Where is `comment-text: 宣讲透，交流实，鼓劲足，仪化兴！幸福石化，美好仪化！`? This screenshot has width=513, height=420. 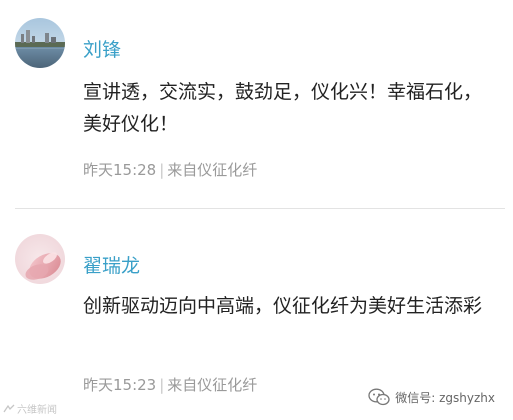 comment-text: 宣讲透，交流实，鼓劲足，仪化兴！幸福石化，美好仪化！ is located at coordinates (283, 108).